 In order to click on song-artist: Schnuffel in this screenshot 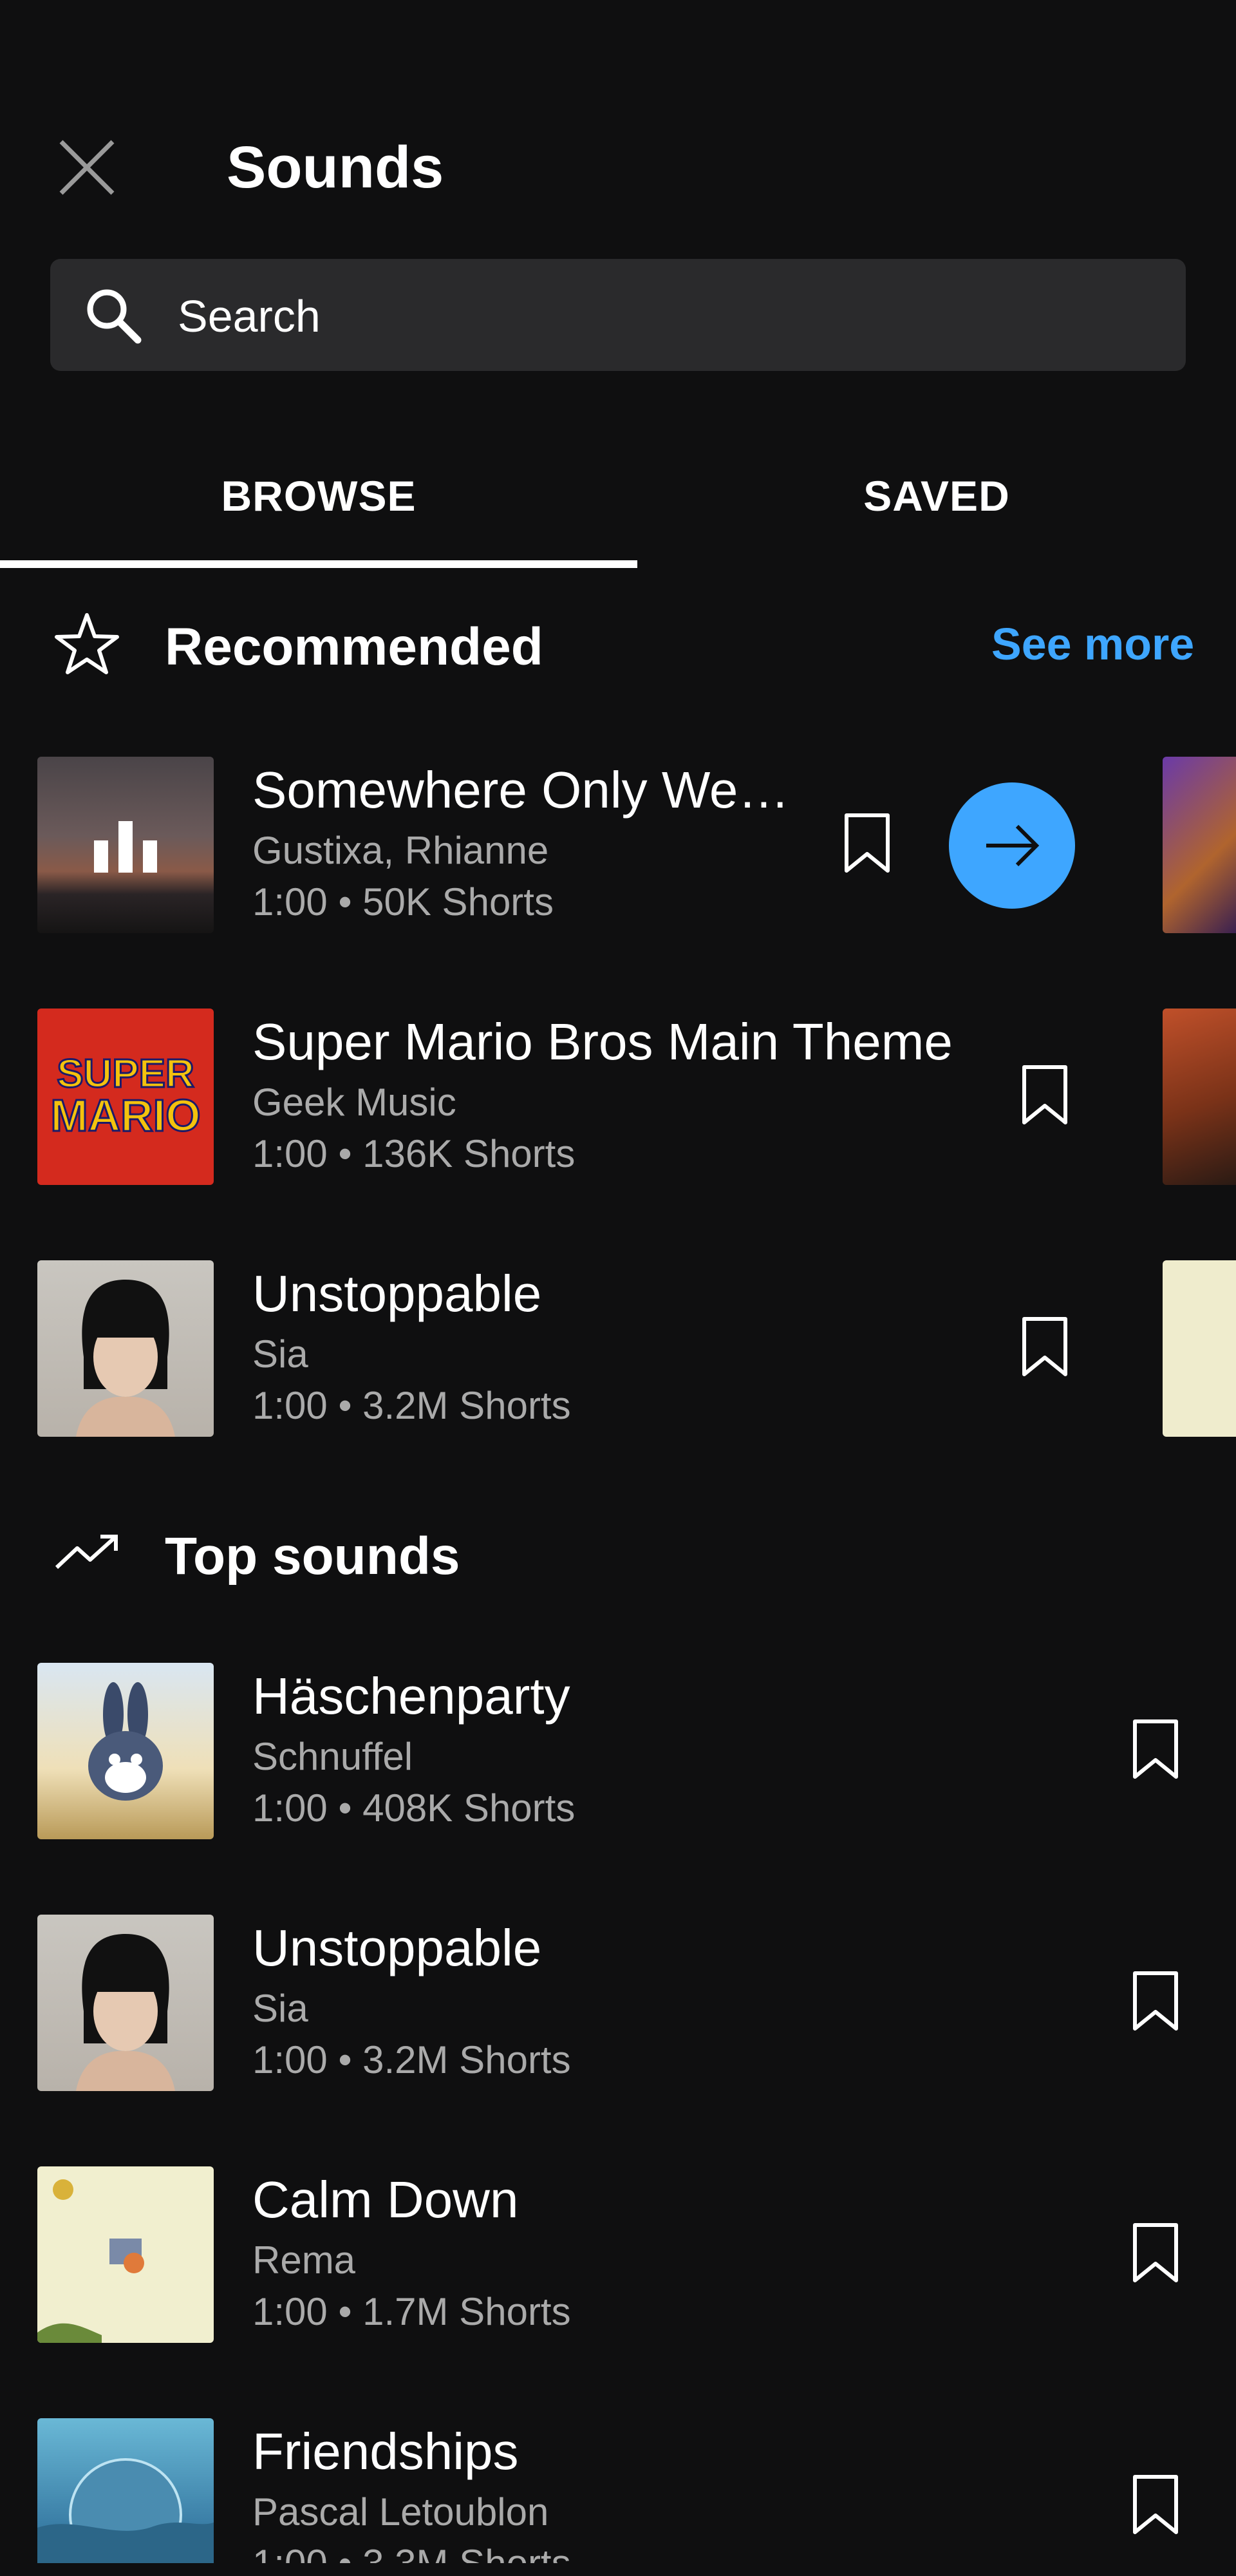, I will do `click(332, 1756)`.